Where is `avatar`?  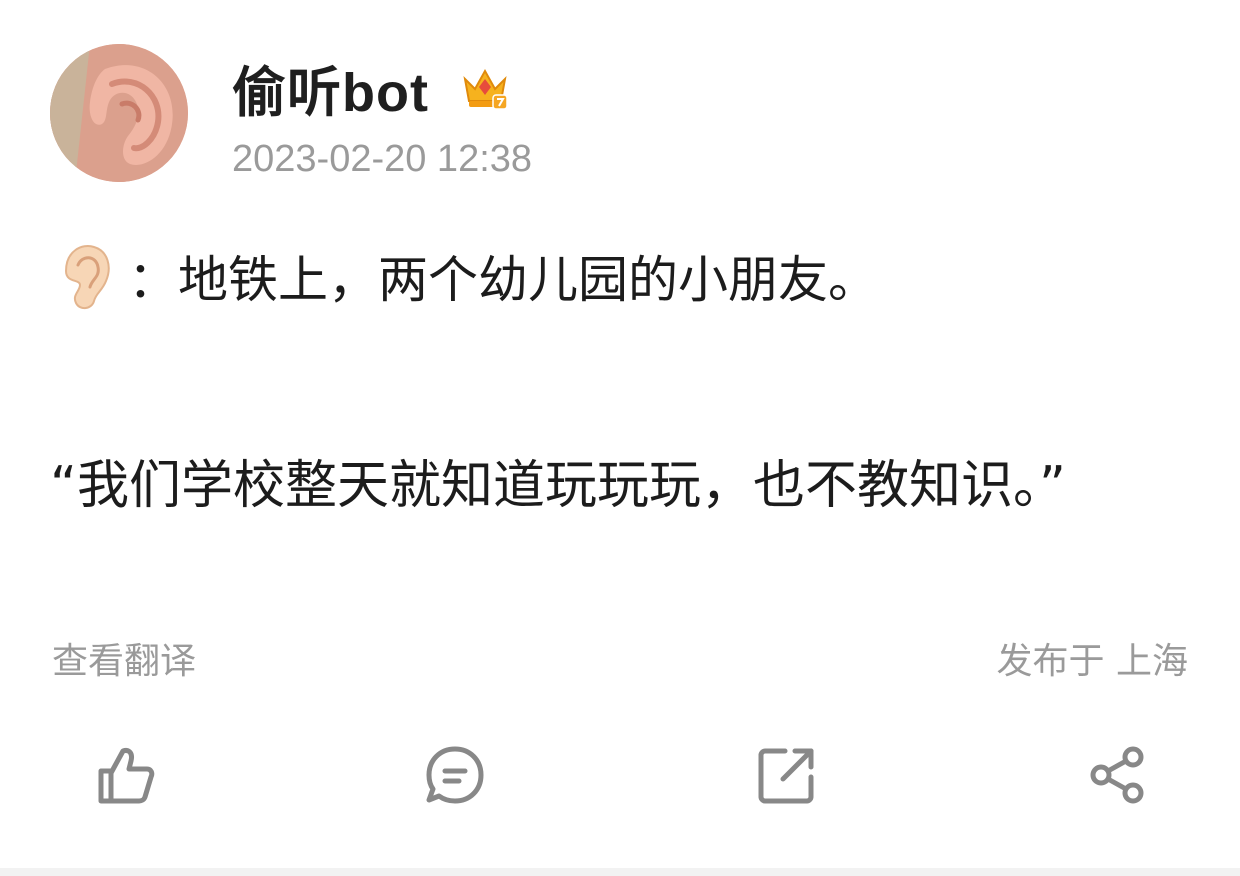 avatar is located at coordinates (119, 113).